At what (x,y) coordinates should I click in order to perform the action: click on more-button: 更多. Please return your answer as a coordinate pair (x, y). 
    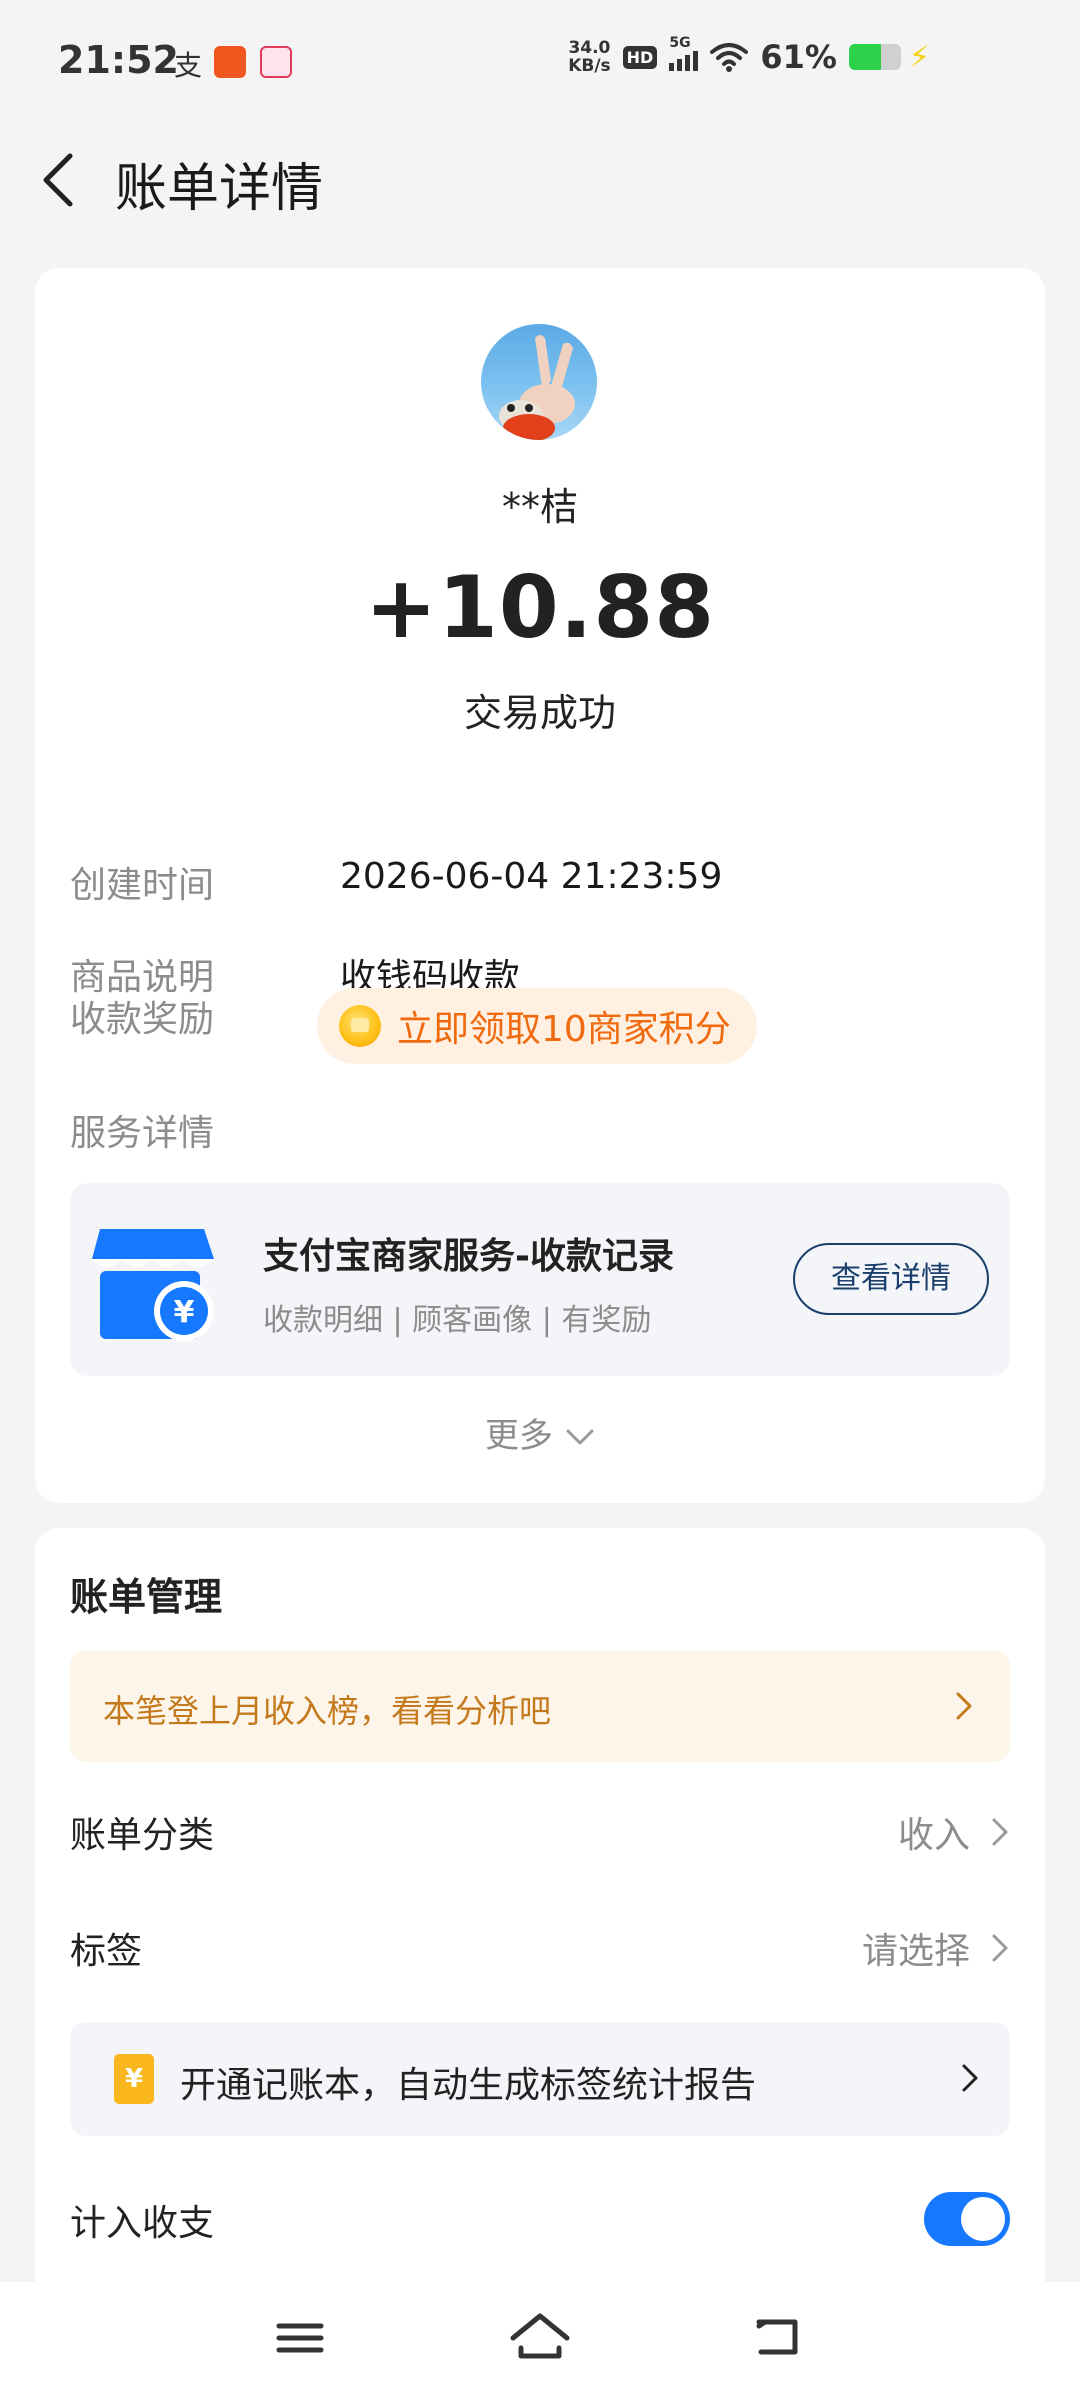
    Looking at the image, I should click on (540, 1432).